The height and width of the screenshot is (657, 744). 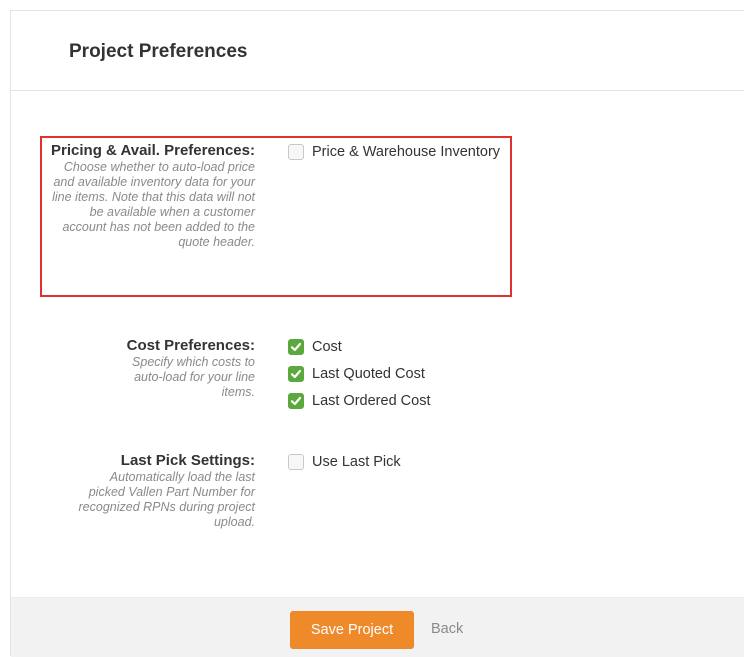 What do you see at coordinates (352, 630) in the screenshot?
I see `save-project-button: Save Project` at bounding box center [352, 630].